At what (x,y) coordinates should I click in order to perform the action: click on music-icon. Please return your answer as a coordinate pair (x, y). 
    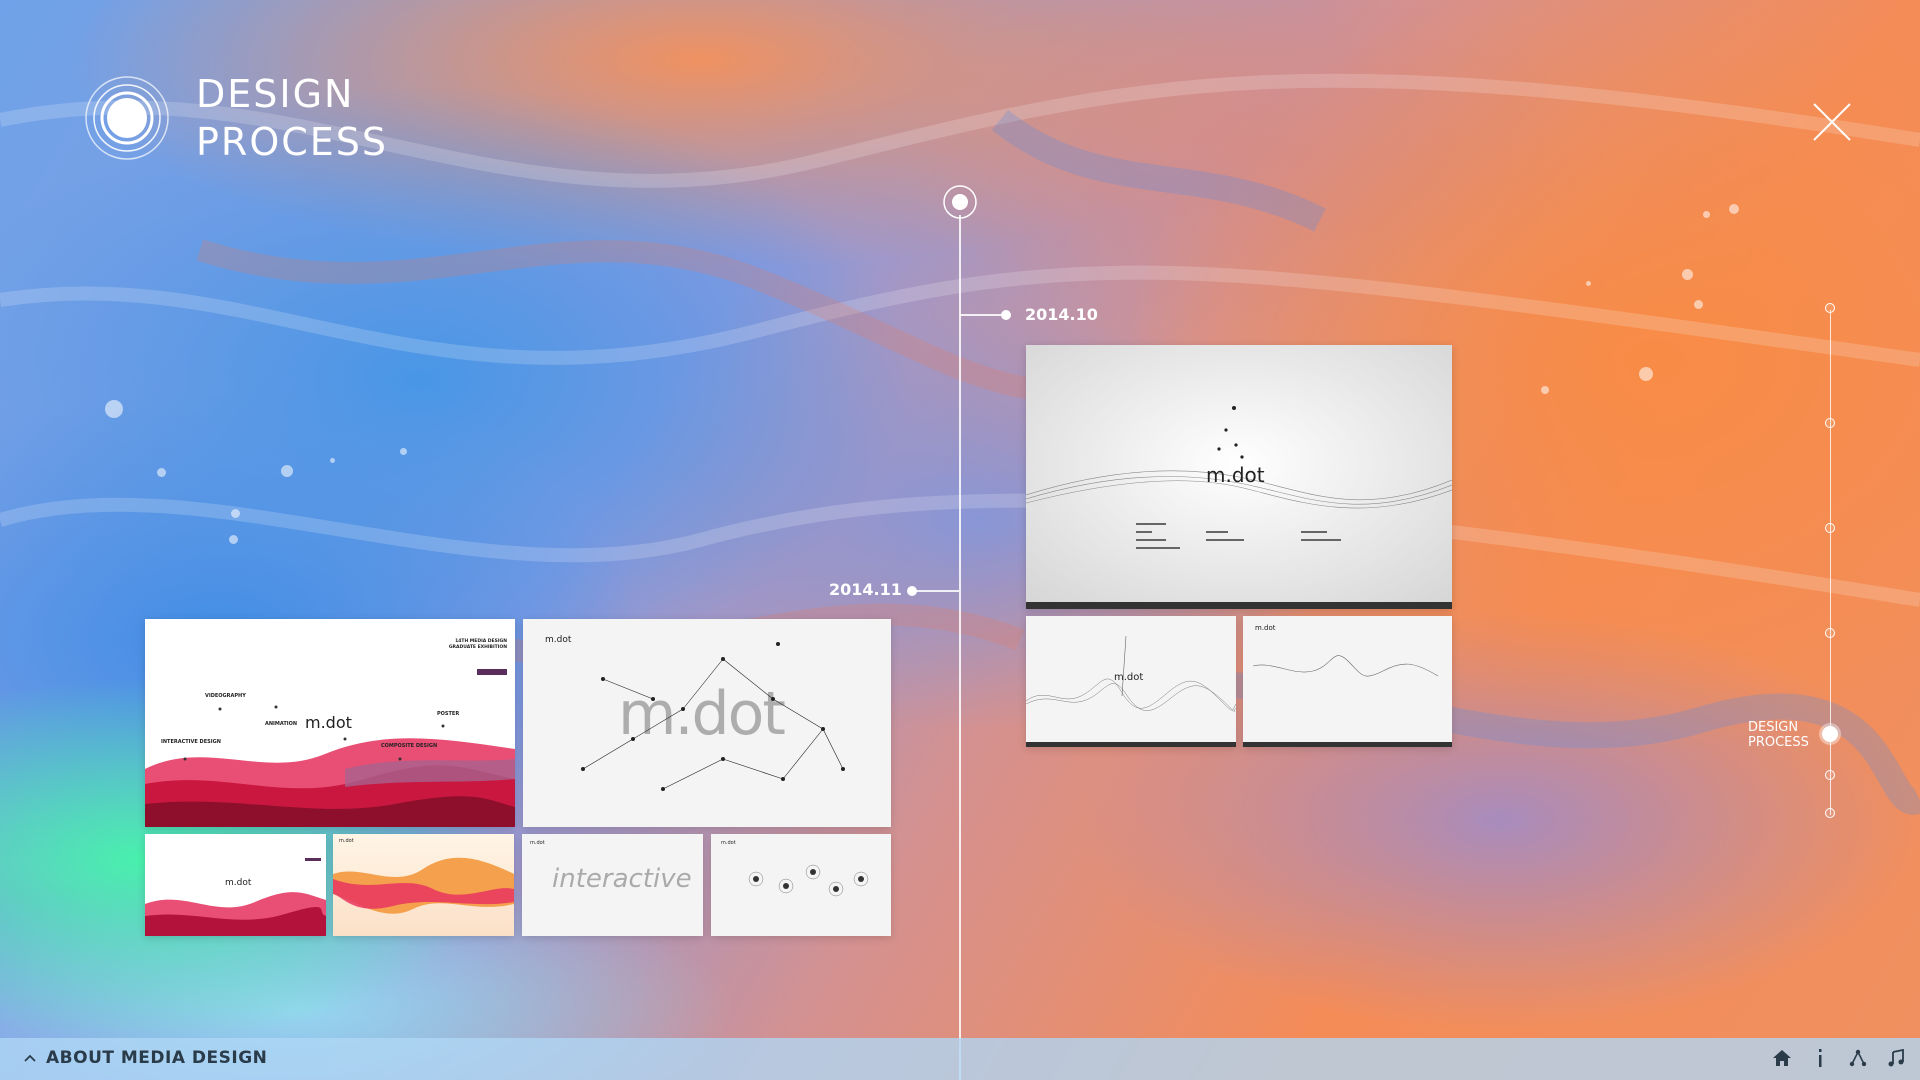
    Looking at the image, I should click on (1896, 1058).